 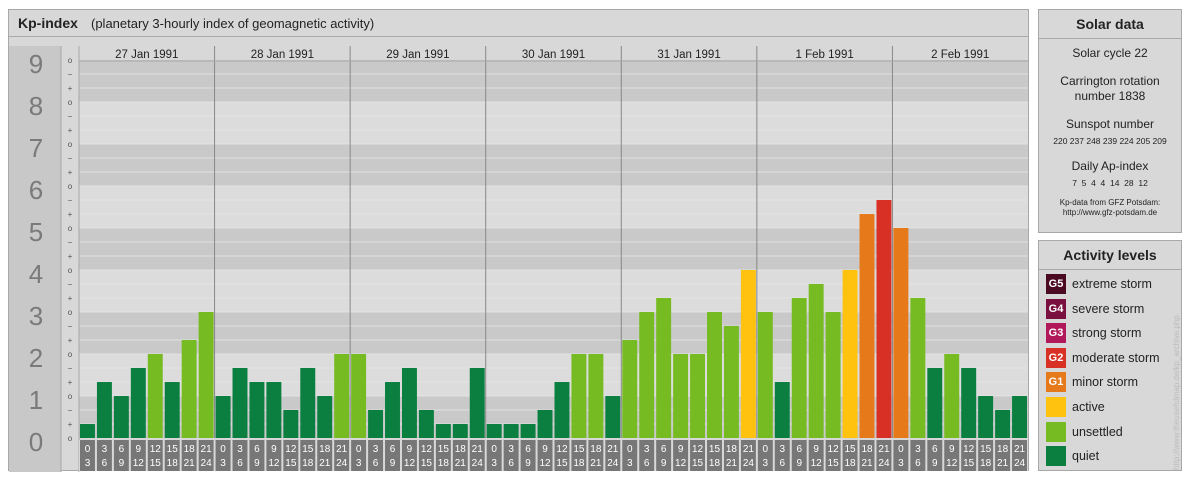 What do you see at coordinates (36, 190) in the screenshot?
I see `y-tick-label: 6` at bounding box center [36, 190].